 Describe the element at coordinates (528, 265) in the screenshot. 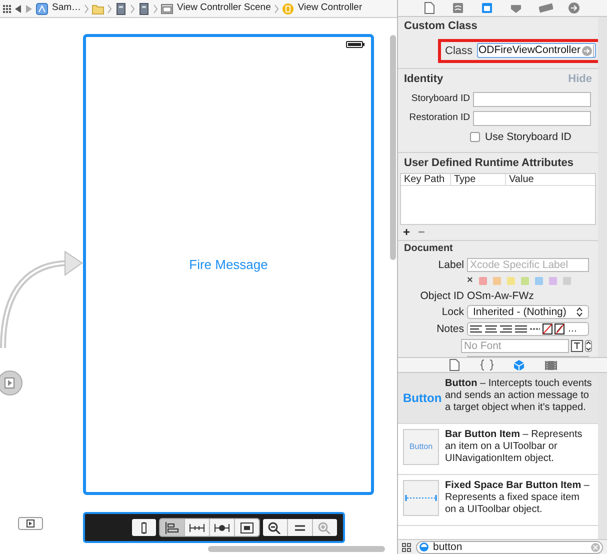

I see `label-field: Xcode Specific Label` at that location.